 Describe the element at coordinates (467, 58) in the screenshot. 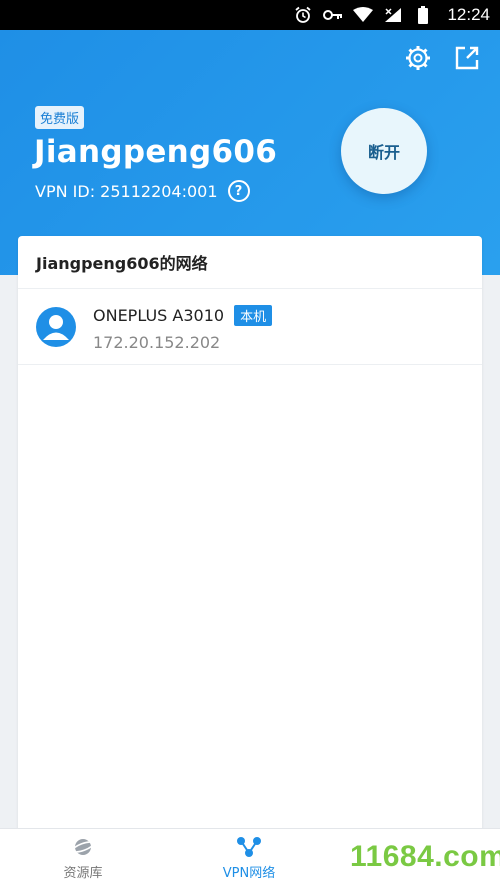

I see `external-link-icon` at that location.